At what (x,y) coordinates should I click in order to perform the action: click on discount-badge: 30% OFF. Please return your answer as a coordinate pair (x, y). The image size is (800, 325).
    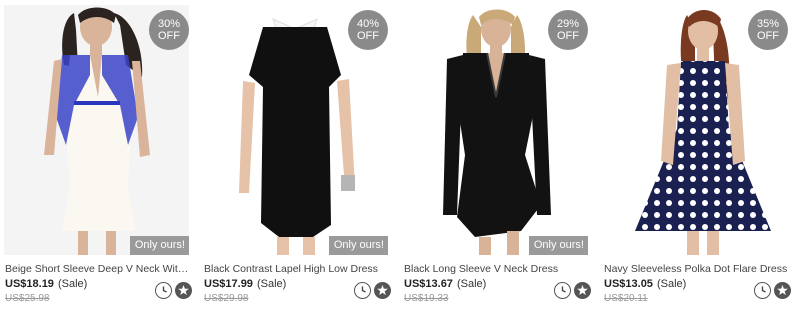
    Looking at the image, I should click on (169, 30).